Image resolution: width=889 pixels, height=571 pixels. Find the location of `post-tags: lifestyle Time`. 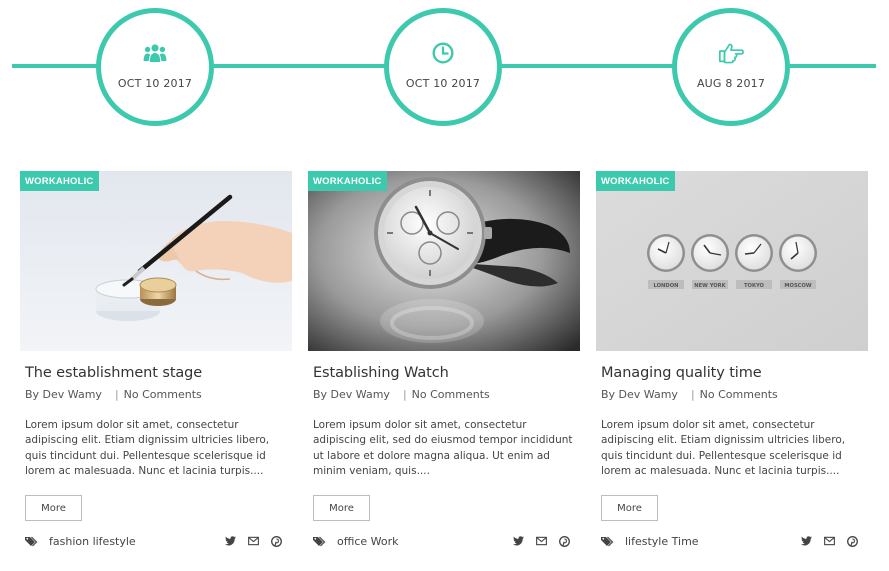

post-tags: lifestyle Time is located at coordinates (662, 541).